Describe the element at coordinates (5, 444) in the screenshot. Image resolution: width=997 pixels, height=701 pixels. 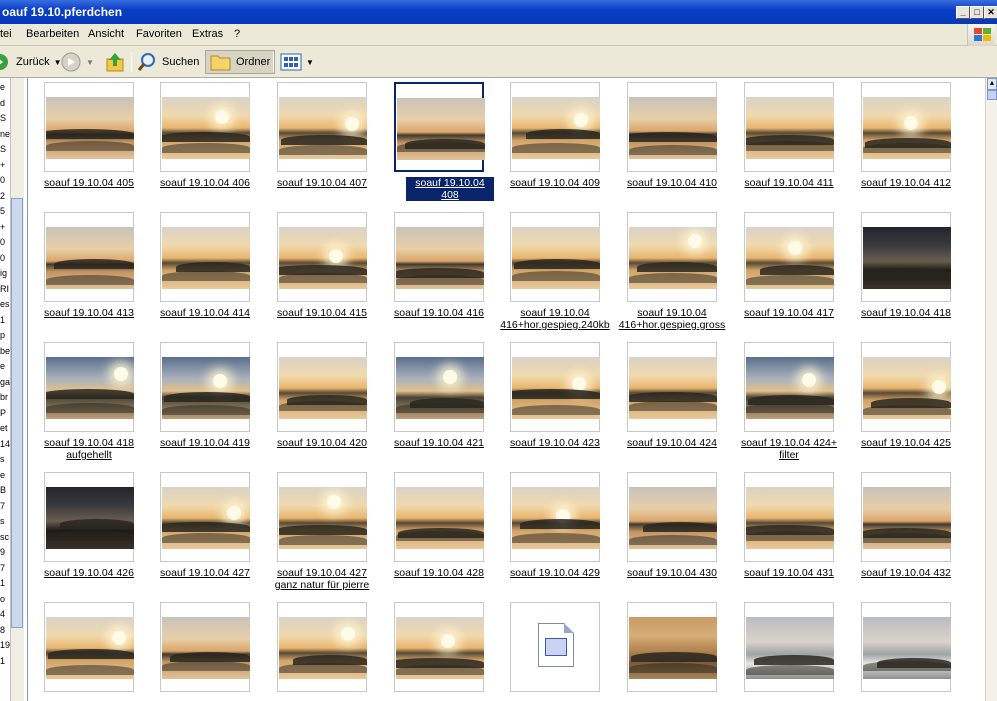
I see `folder-tree-item: 14` at that location.